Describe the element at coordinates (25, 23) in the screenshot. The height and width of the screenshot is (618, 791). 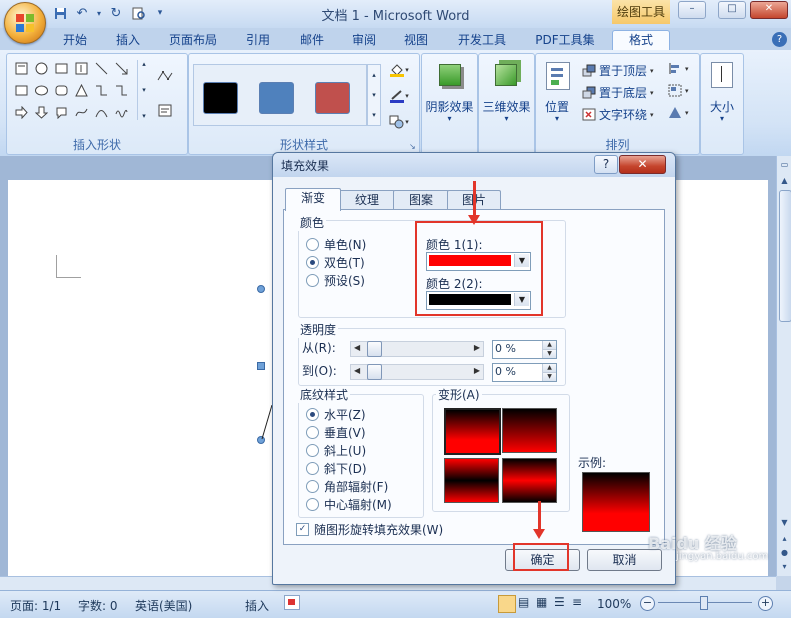
I see `office-button` at that location.